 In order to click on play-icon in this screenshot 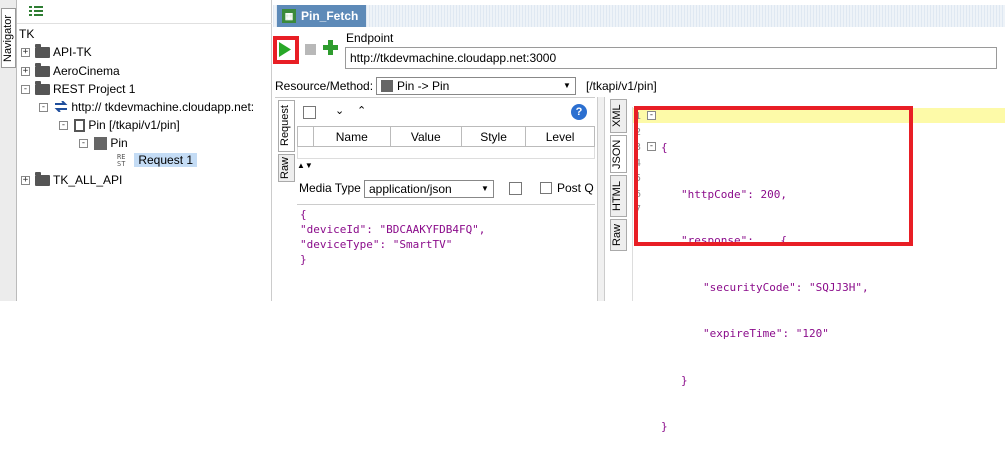, I will do `click(285, 51)`.